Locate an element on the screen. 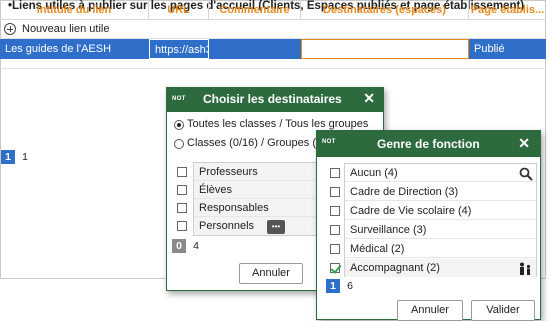 This screenshot has height=321, width=555. new-link-row: Nouveau lien utile is located at coordinates (273, 29).